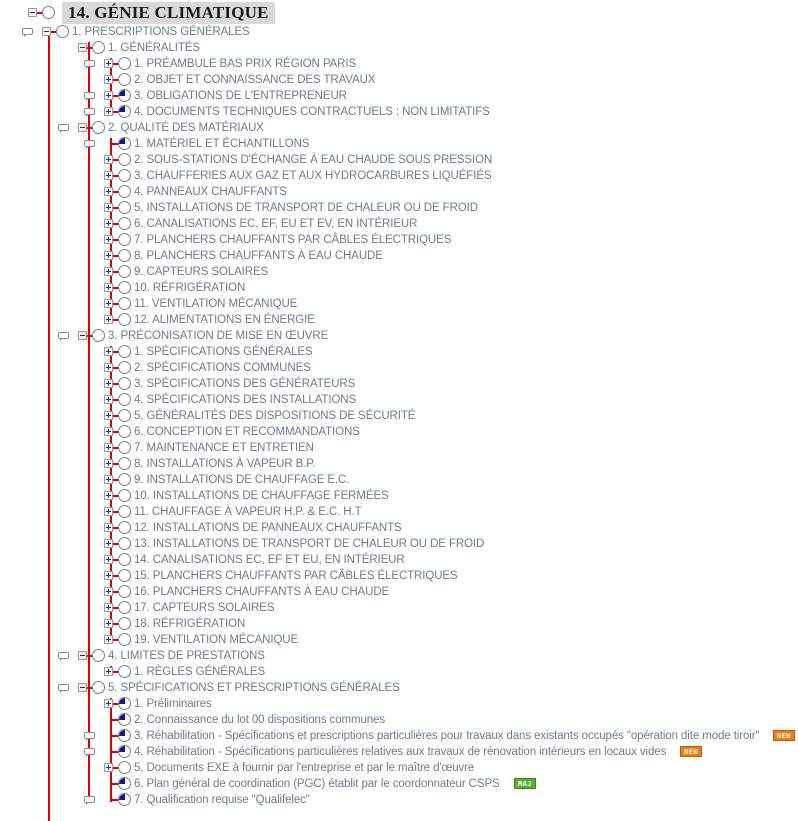  I want to click on tree-node-label: 1. GÉNÉRALITÉS, so click(154, 48).